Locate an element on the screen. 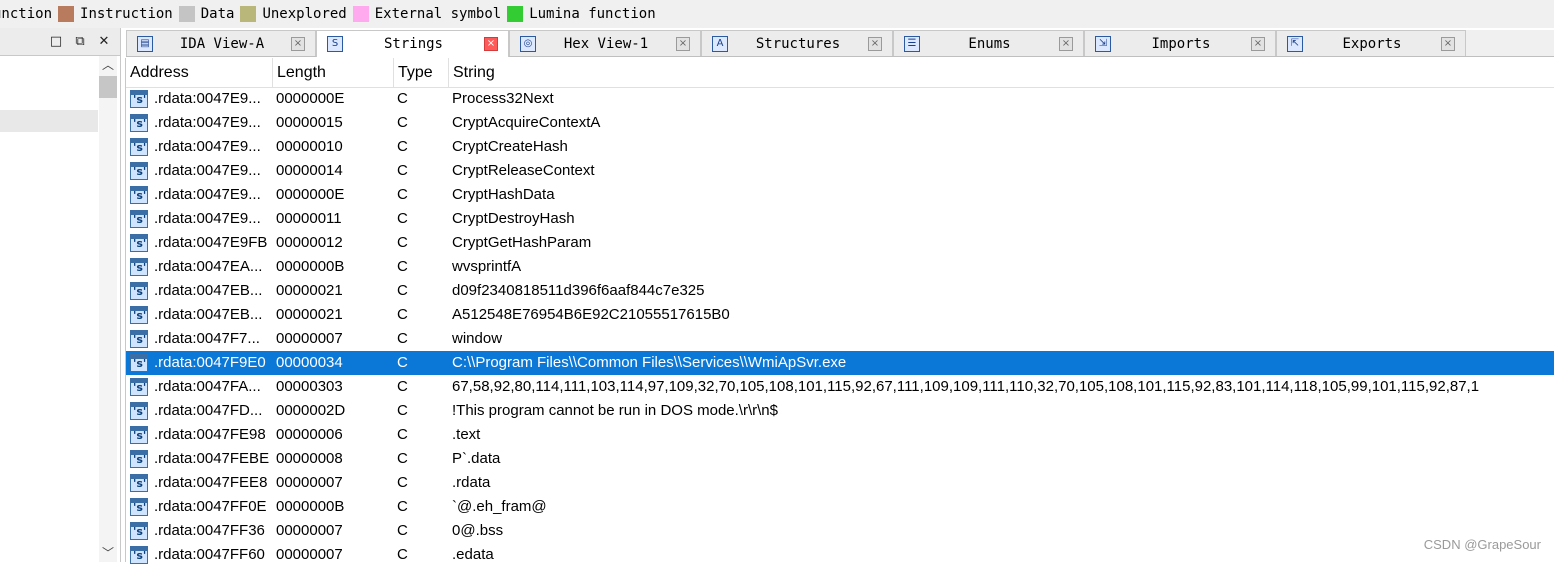 This screenshot has height=567, width=1554. cell-string: CryptReleaseContext is located at coordinates (523, 170).